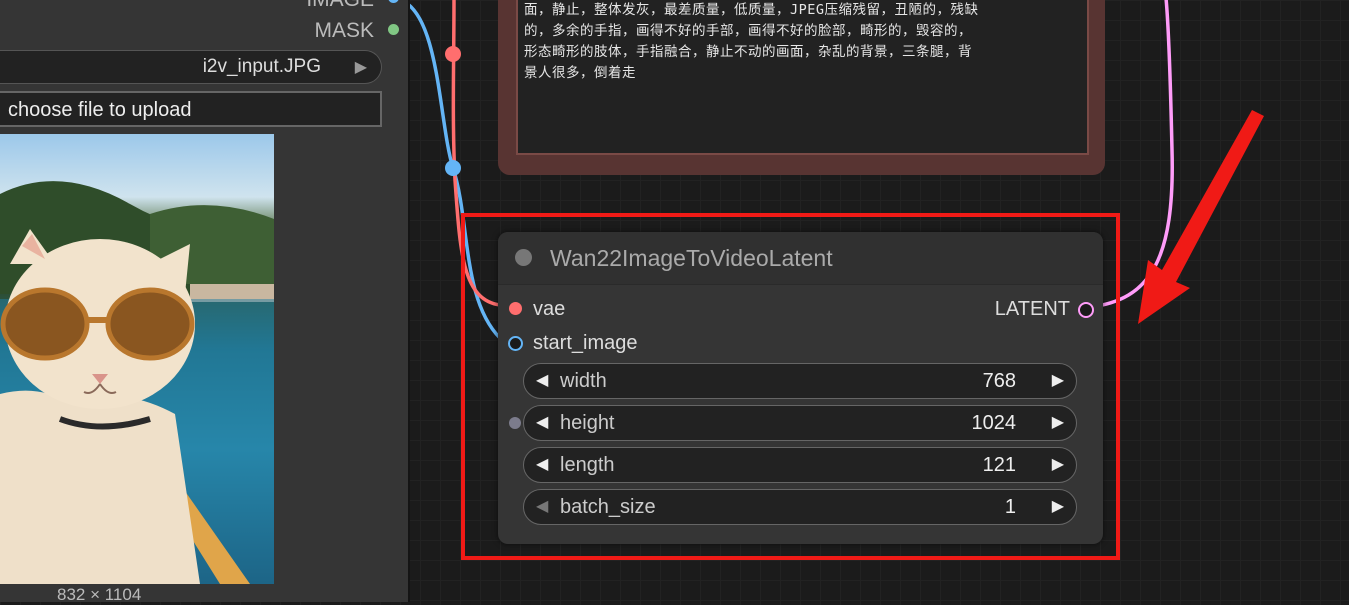 This screenshot has height=605, width=1349. Describe the element at coordinates (393, 1) in the screenshot. I see `image-output-slot` at that location.